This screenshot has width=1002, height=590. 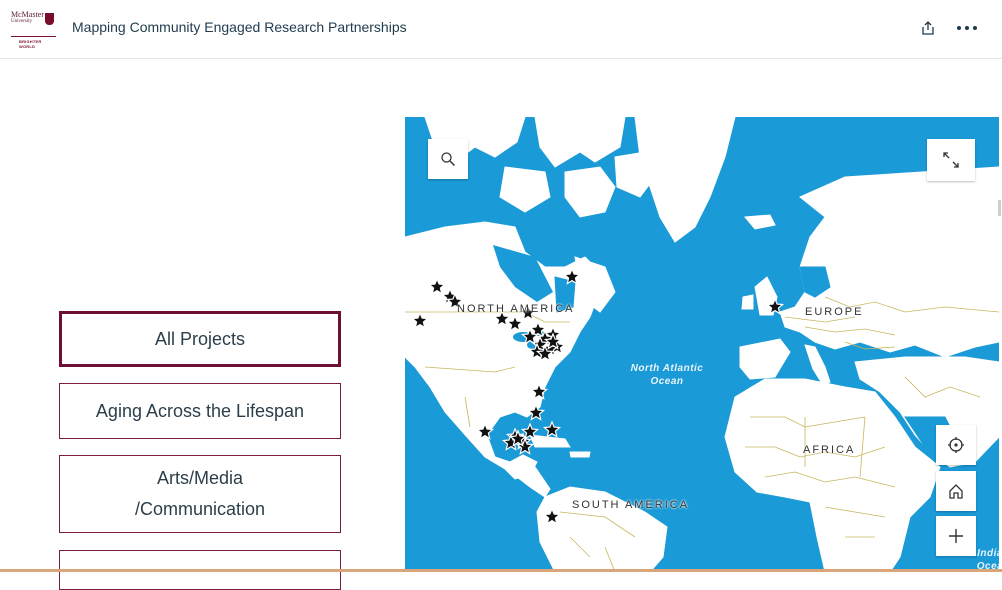 I want to click on label-europe: EUROPE, so click(x=834, y=312).